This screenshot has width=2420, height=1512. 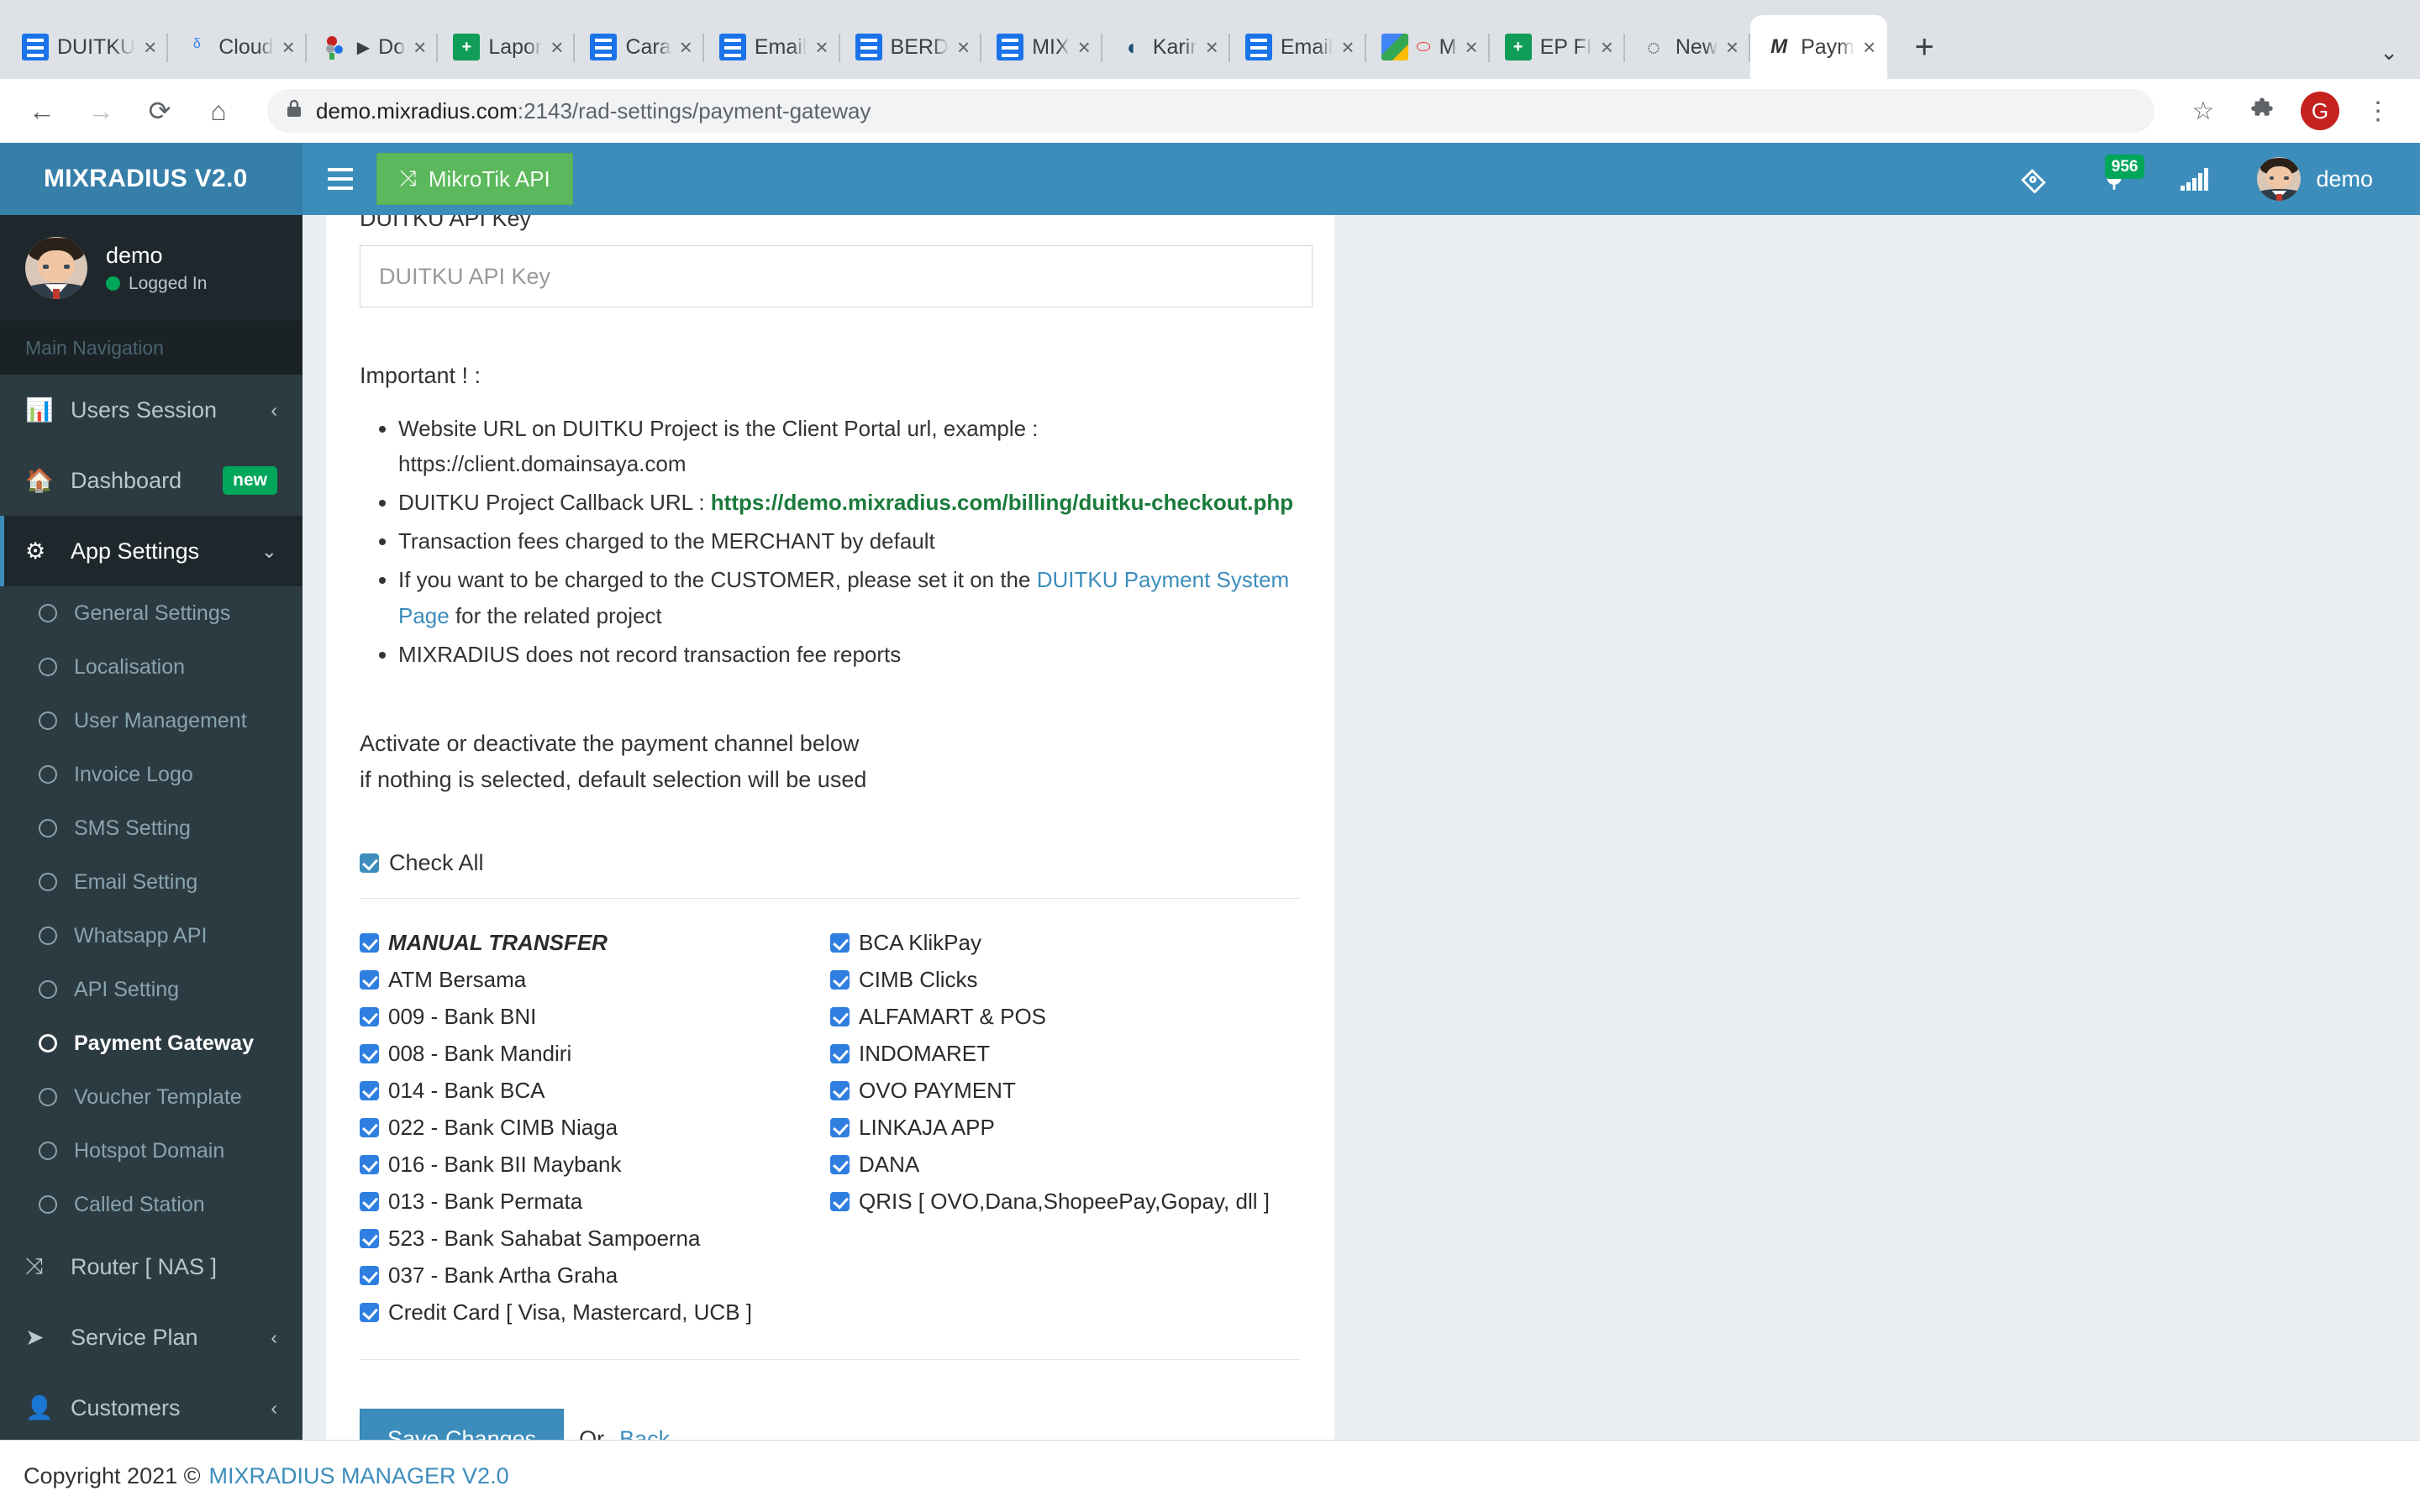 I want to click on browser-tab: ▶ Do ×, so click(x=373, y=47).